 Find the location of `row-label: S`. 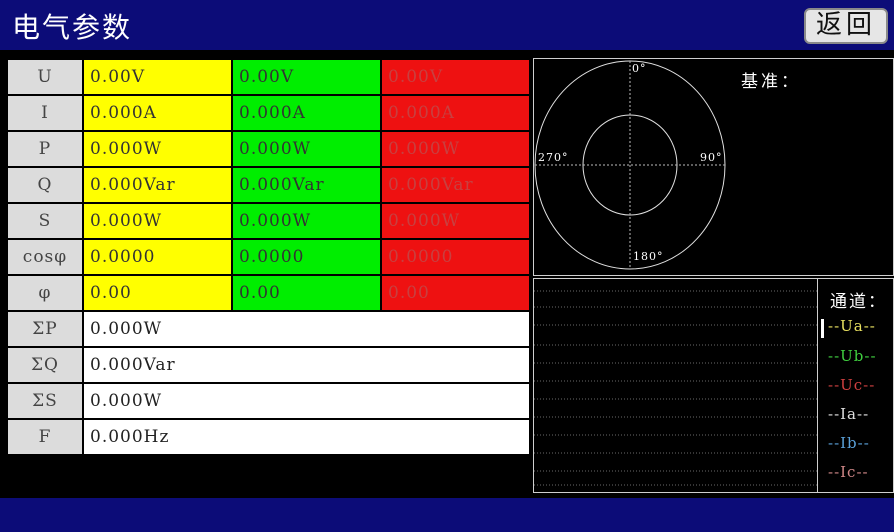

row-label: S is located at coordinates (45, 221).